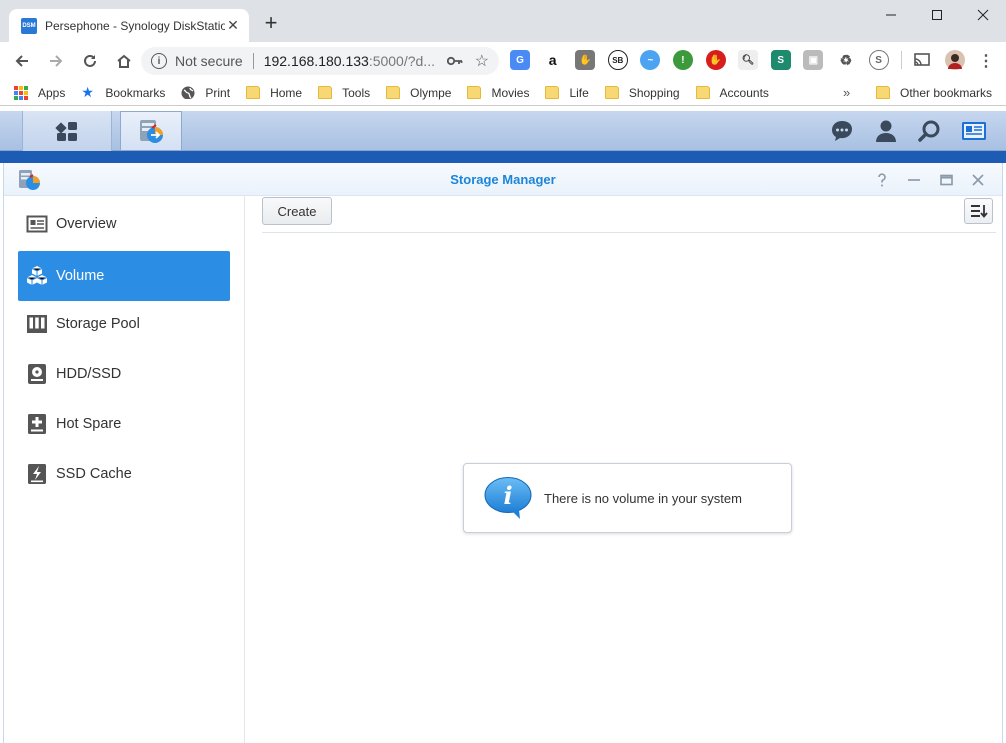 The width and height of the screenshot is (1006, 743). Describe the element at coordinates (37, 474) in the screenshot. I see `ssd-cache-icon` at that location.